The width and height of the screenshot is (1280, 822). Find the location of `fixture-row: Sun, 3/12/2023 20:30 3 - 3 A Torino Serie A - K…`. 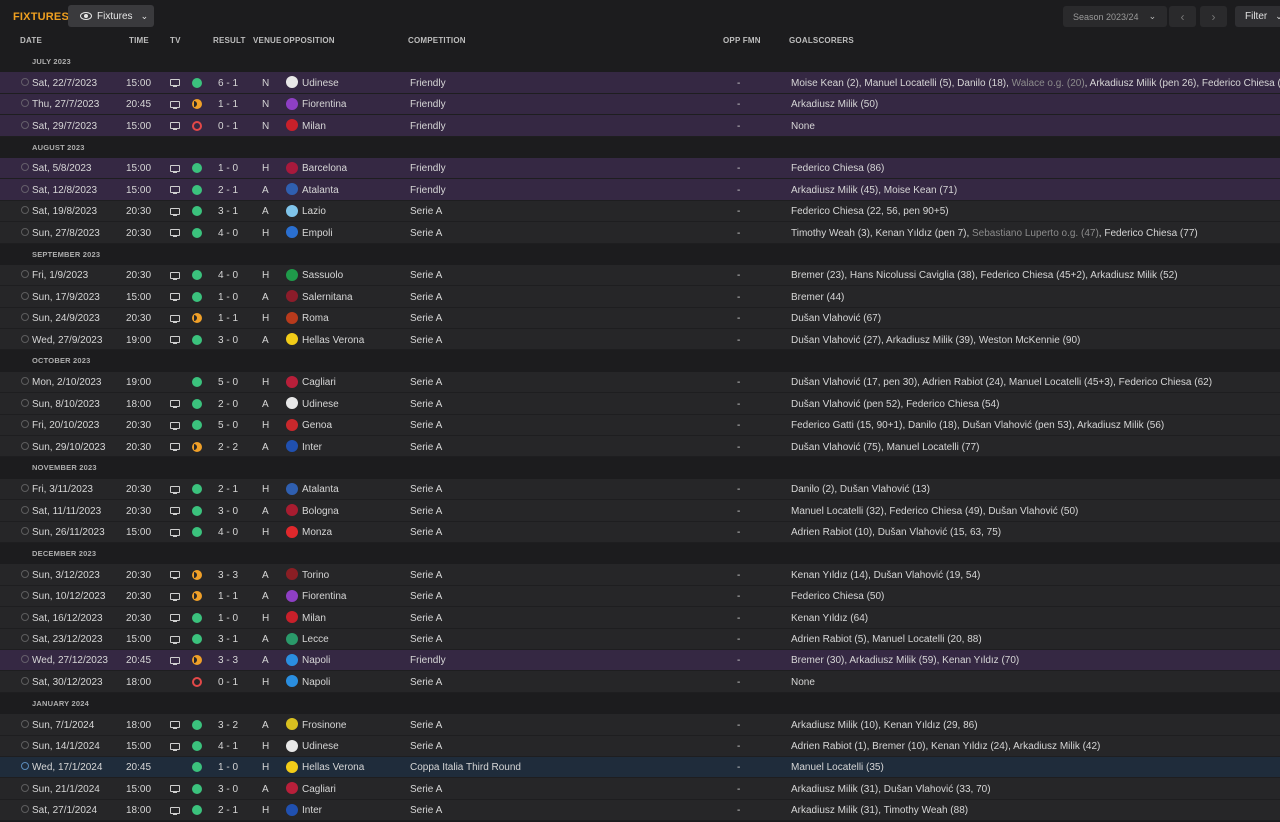

fixture-row: Sun, 3/12/2023 20:30 3 - 3 A Torino Serie A - K… is located at coordinates (640, 575).